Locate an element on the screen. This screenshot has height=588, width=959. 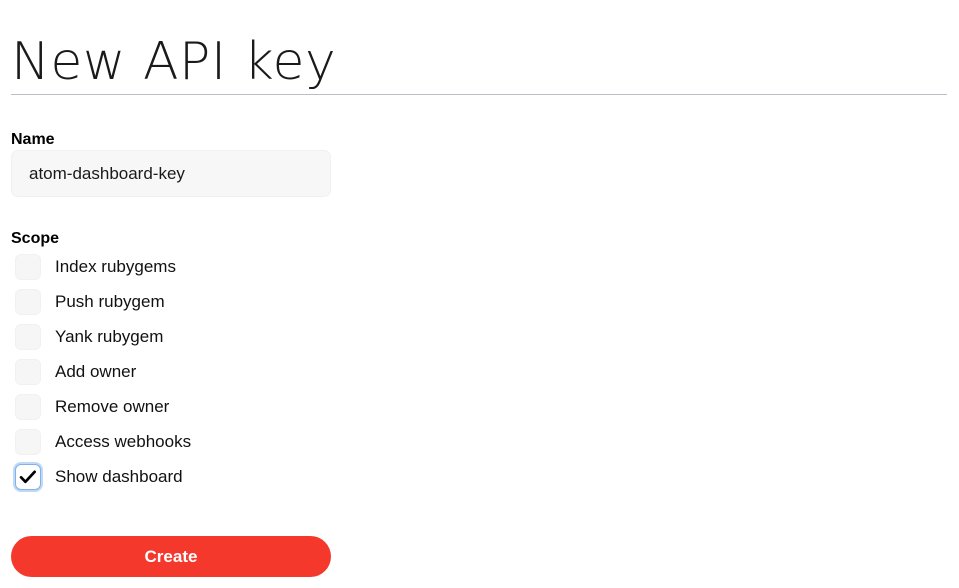
scope-option-label: Access webhooks is located at coordinates (123, 441).